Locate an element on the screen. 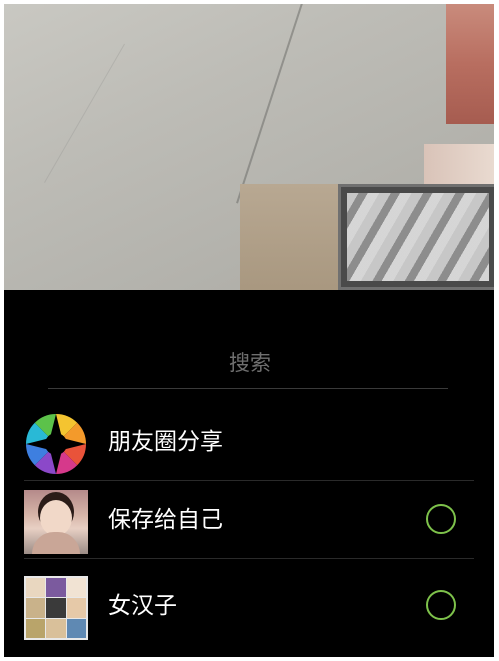  list-item-moments: 朋友圈分享 is located at coordinates (249, 442).